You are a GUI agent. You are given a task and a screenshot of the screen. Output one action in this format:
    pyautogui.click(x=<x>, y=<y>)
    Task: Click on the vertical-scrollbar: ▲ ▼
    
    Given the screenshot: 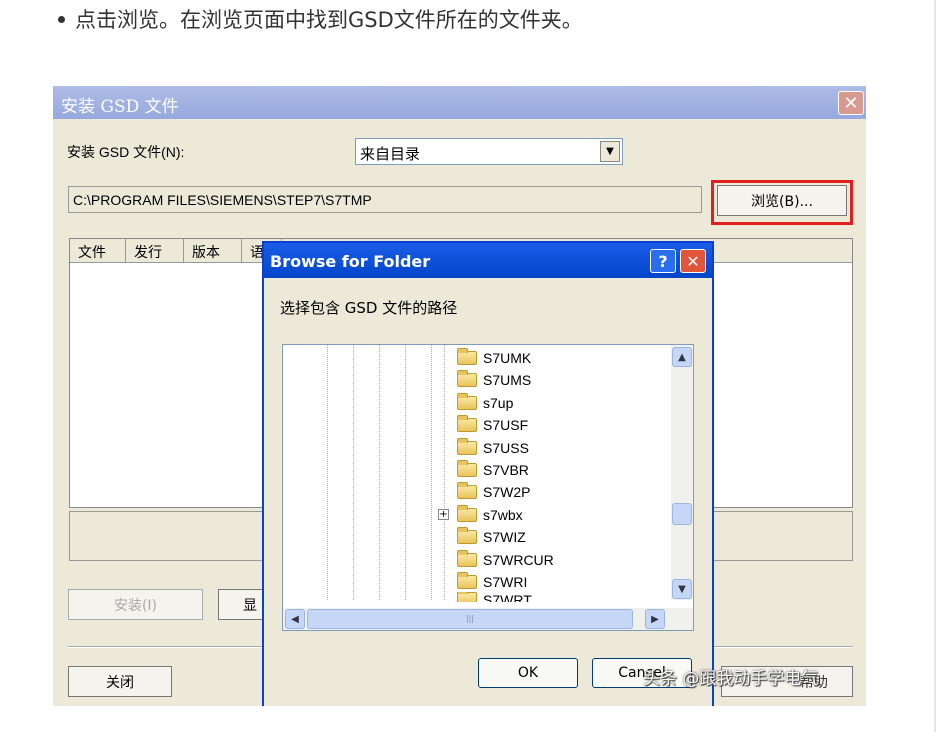 What is the action you would take?
    pyautogui.click(x=682, y=472)
    